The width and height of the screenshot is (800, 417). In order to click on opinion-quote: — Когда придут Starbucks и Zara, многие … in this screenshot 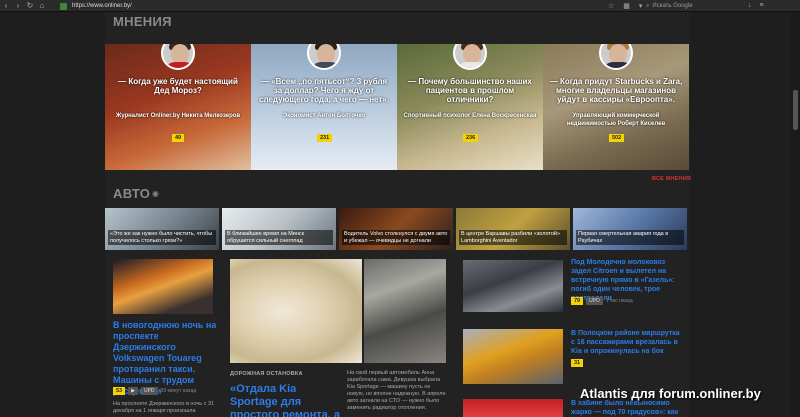, I will do `click(616, 90)`.